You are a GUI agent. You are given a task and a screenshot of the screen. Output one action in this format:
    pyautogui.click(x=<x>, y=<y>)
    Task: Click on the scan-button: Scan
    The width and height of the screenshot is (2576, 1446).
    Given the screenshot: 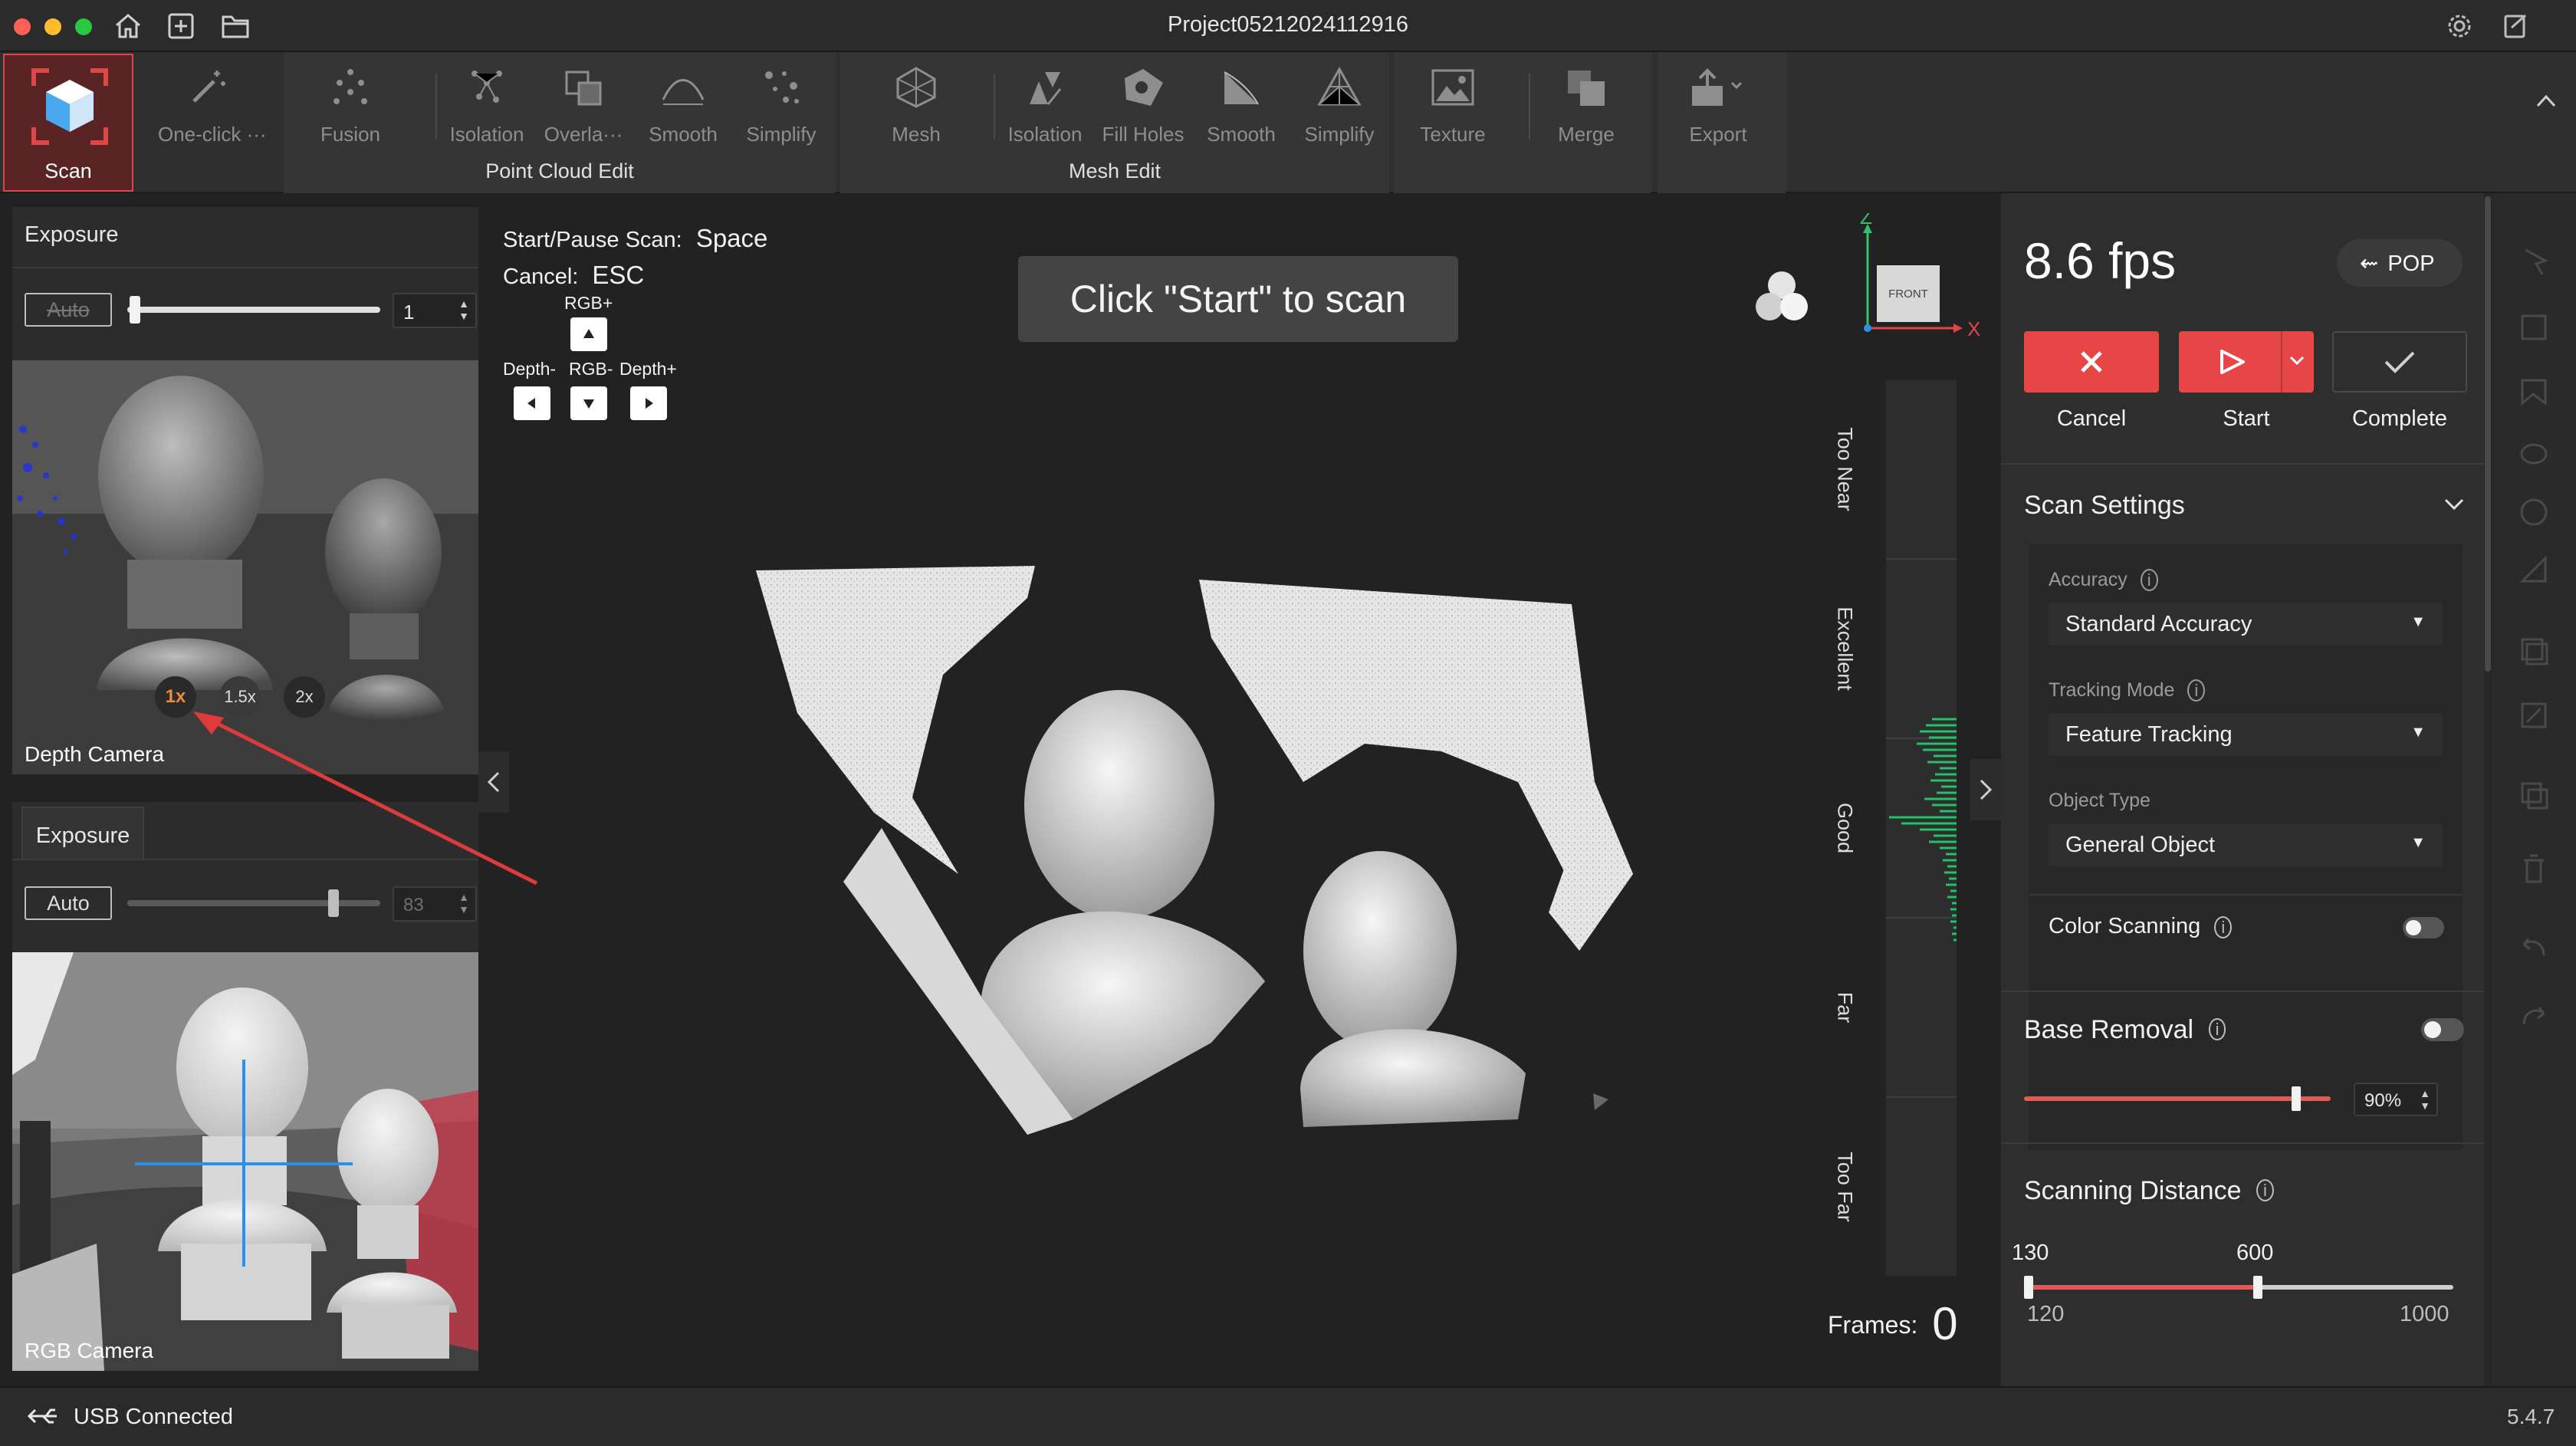 What is the action you would take?
    pyautogui.click(x=68, y=123)
    